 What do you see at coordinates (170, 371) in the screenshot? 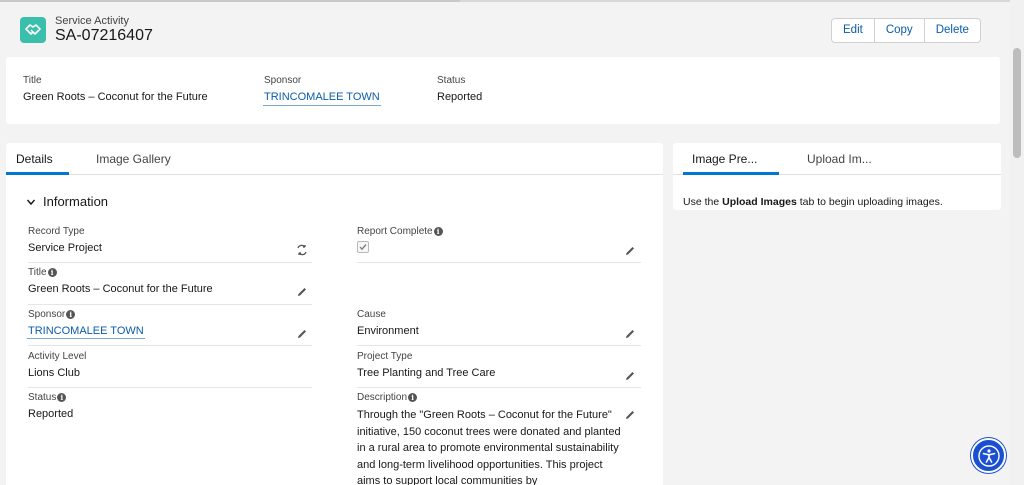
I see `field-activity-level: Activity Level Lions Club` at bounding box center [170, 371].